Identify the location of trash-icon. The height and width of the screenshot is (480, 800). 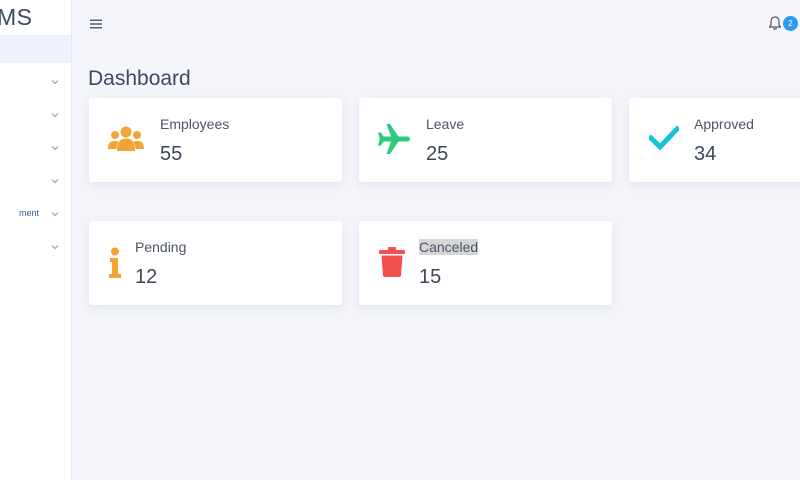
(392, 262).